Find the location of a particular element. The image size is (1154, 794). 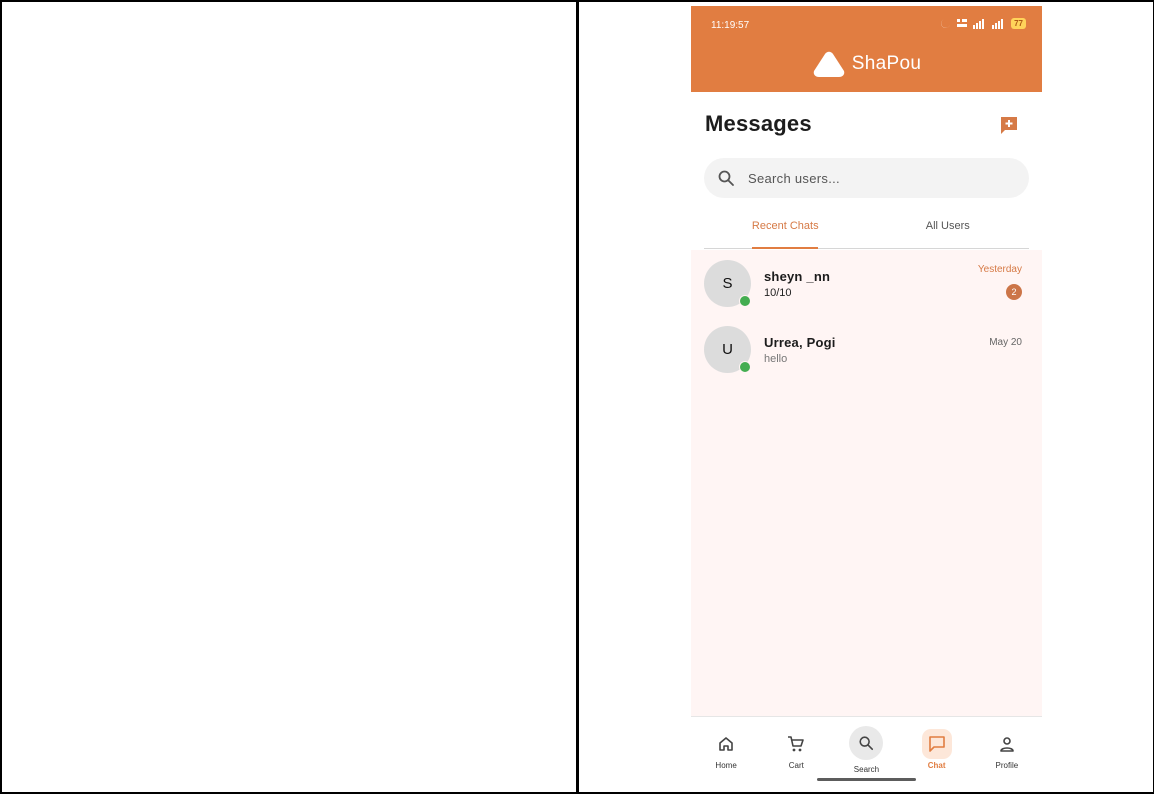

add-comment-icon is located at coordinates (1009, 125).